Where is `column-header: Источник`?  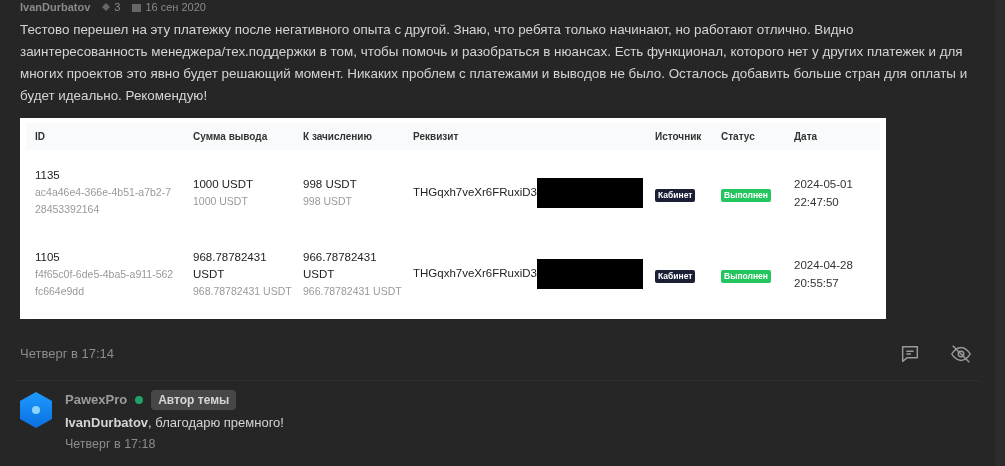
column-header: Источник is located at coordinates (679, 137).